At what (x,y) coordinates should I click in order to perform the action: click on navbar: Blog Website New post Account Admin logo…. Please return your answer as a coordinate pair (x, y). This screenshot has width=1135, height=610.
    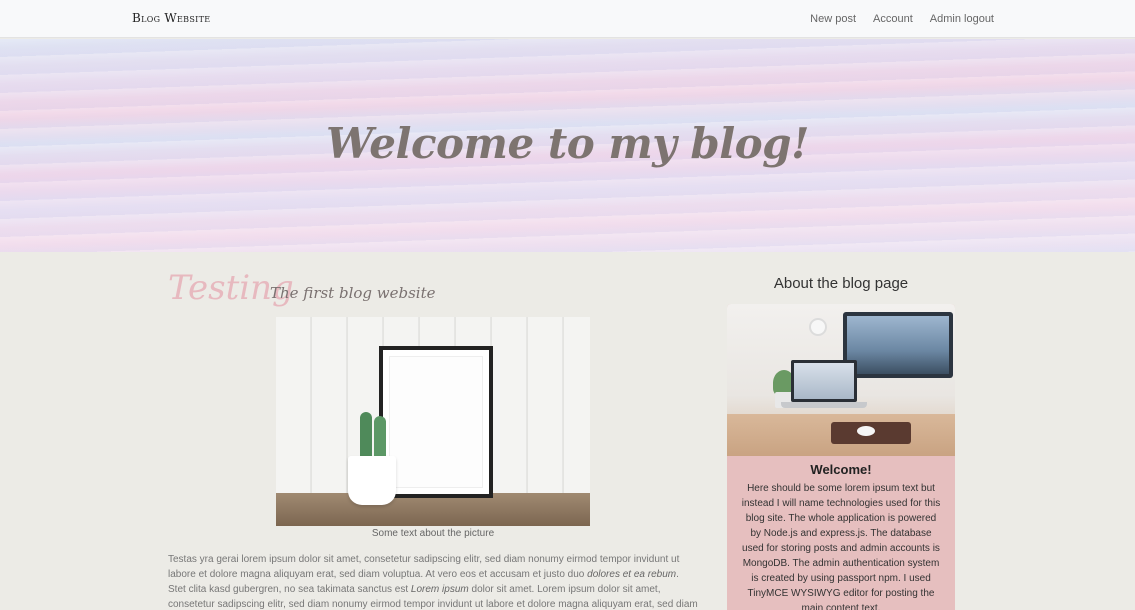
    Looking at the image, I should click on (567, 19).